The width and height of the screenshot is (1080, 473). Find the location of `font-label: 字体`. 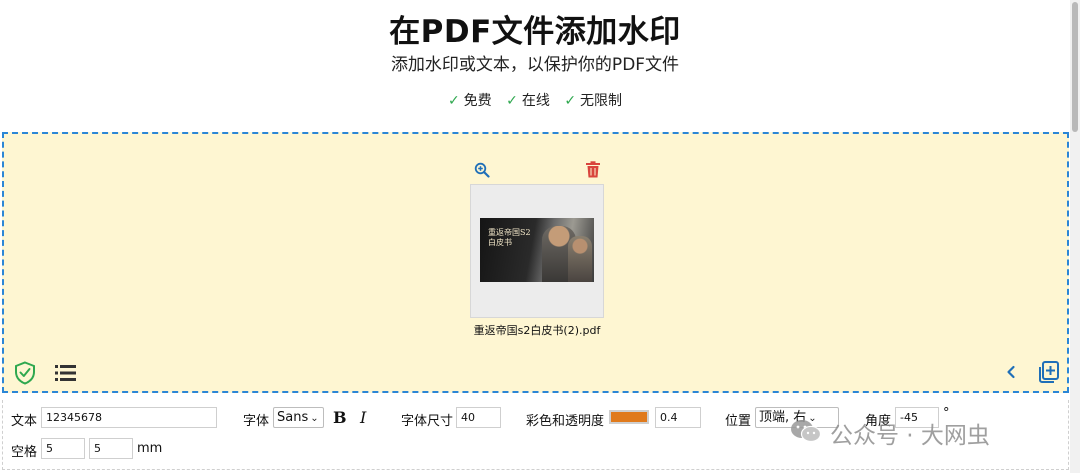

font-label: 字体 is located at coordinates (256, 421).